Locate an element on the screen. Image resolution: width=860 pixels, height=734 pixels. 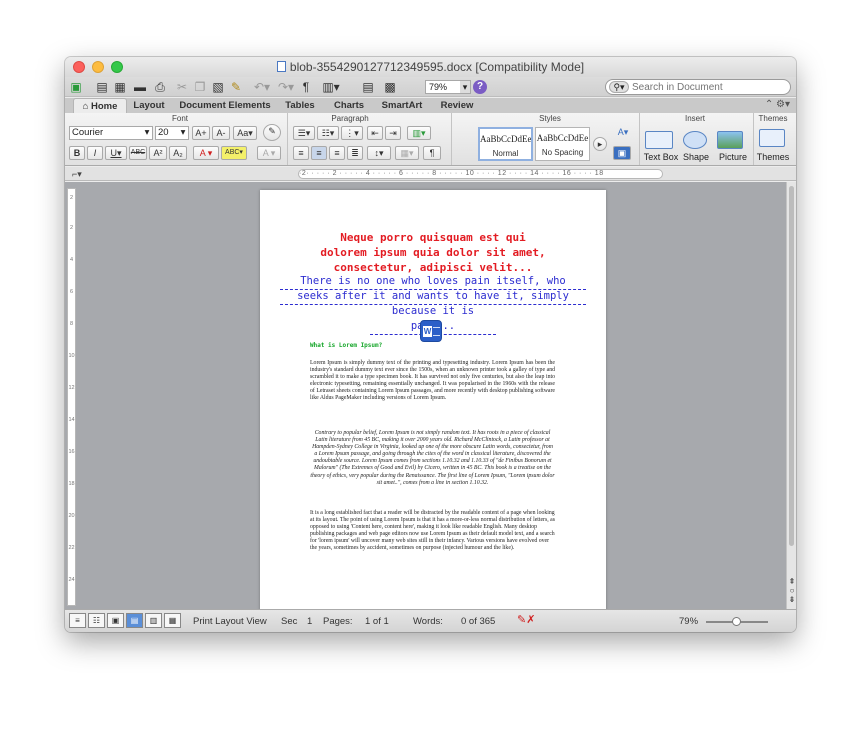
view-name: Print Layout View is located at coordinates (230, 621).